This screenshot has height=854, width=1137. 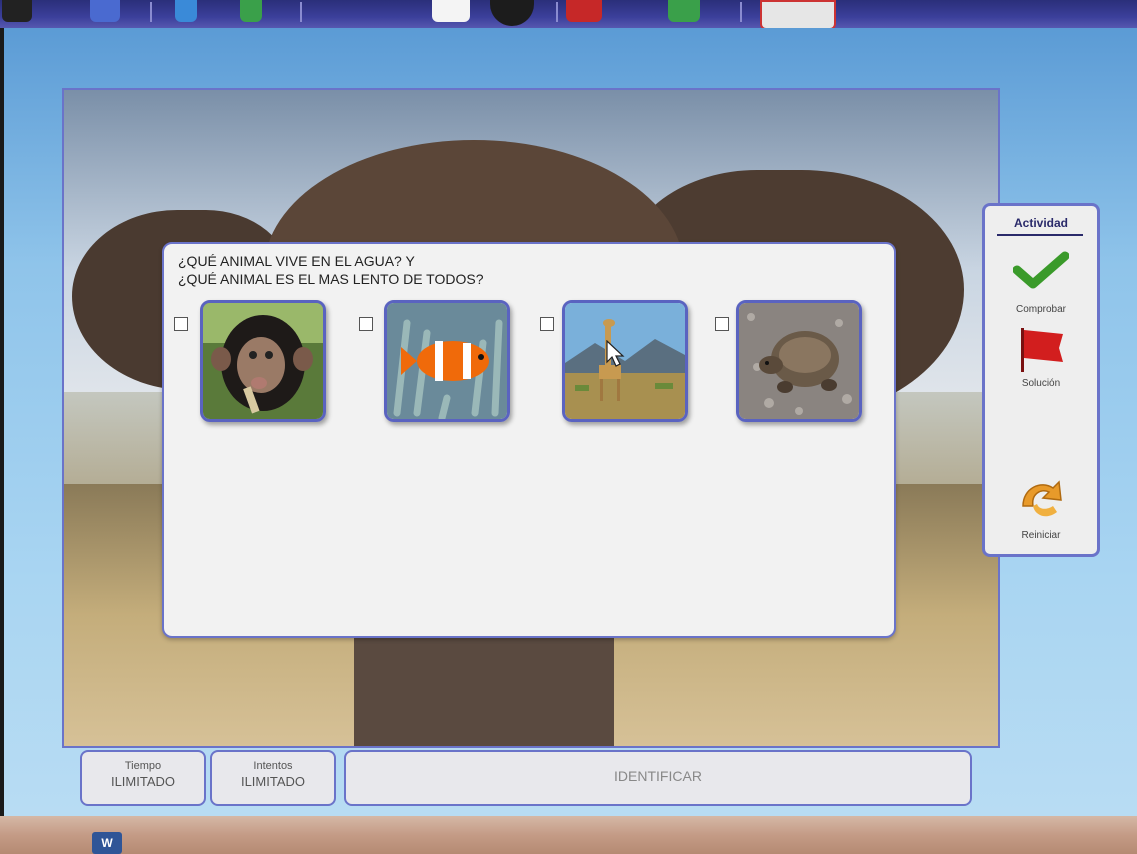 What do you see at coordinates (615, 353) in the screenshot?
I see `mouse-cursor-icon` at bounding box center [615, 353].